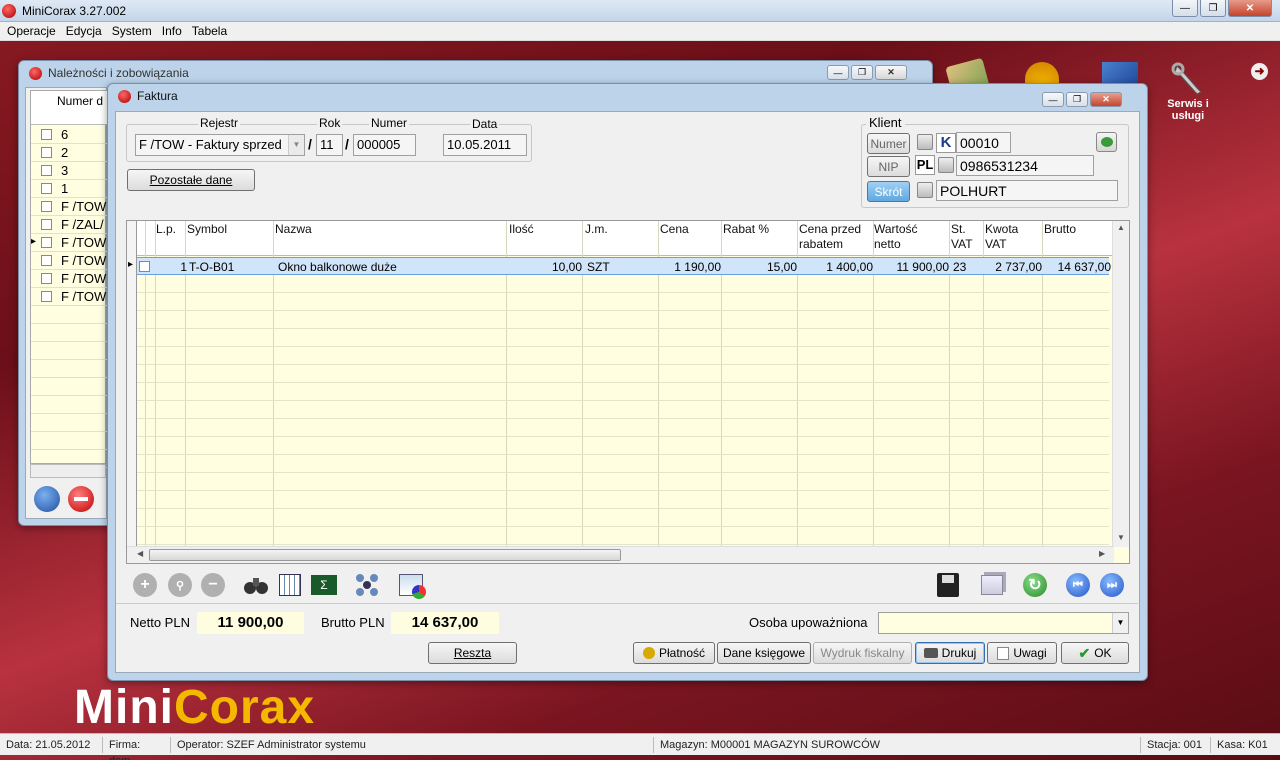 Image resolution: width=1280 pixels, height=760 pixels. Describe the element at coordinates (69, 225) in the screenshot. I see `naleznosci-row: F /ZAL/` at that location.